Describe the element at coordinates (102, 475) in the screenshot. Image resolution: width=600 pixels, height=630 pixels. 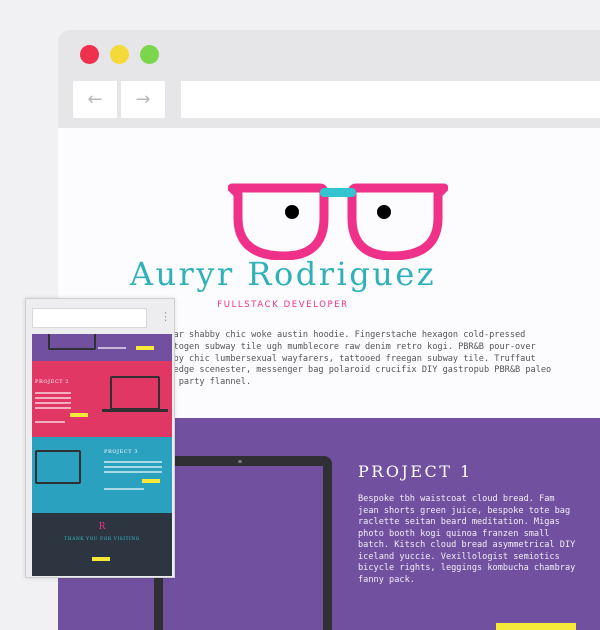
I see `mini-section-project-3: PROJECT 3` at that location.